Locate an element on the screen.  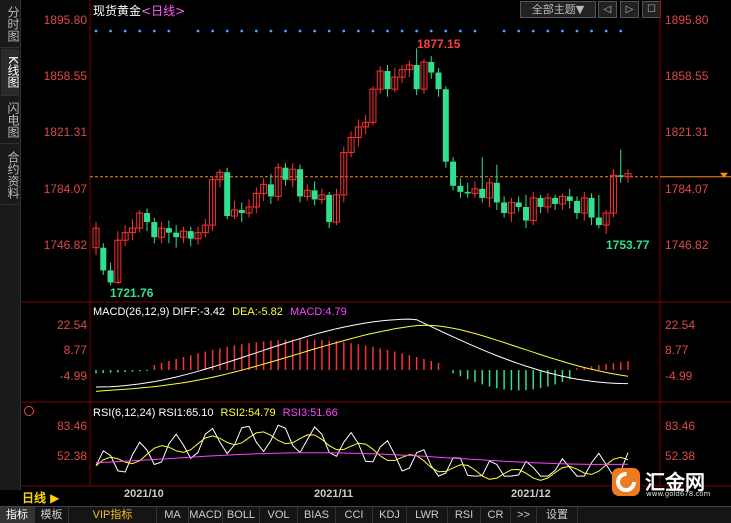
tab-indicators: 指标 is located at coordinates (17, 515).